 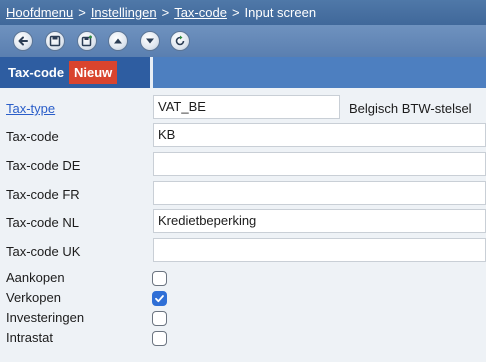 I want to click on tax-code-uk-field, so click(x=319, y=250).